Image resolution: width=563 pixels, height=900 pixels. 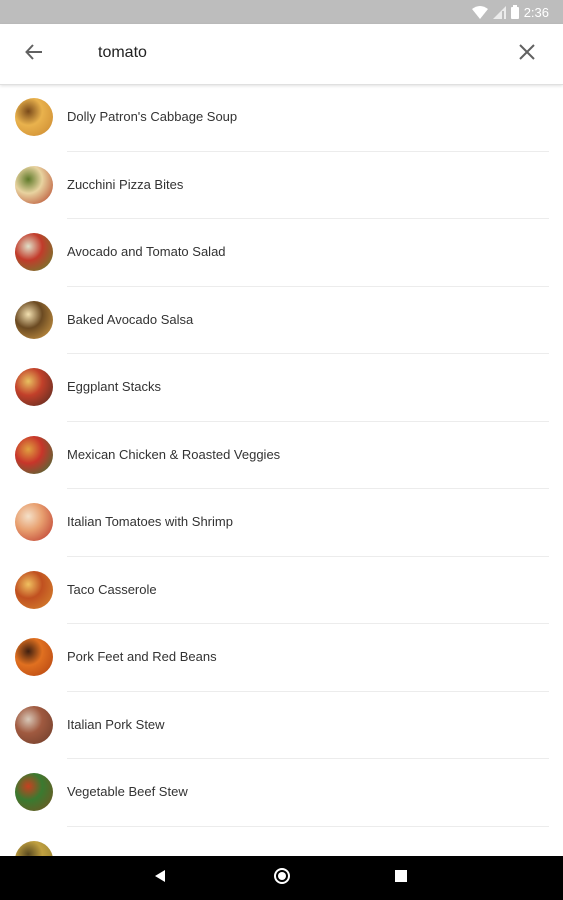 I want to click on recipe-title: Italian Pork Stew, so click(x=116, y=724).